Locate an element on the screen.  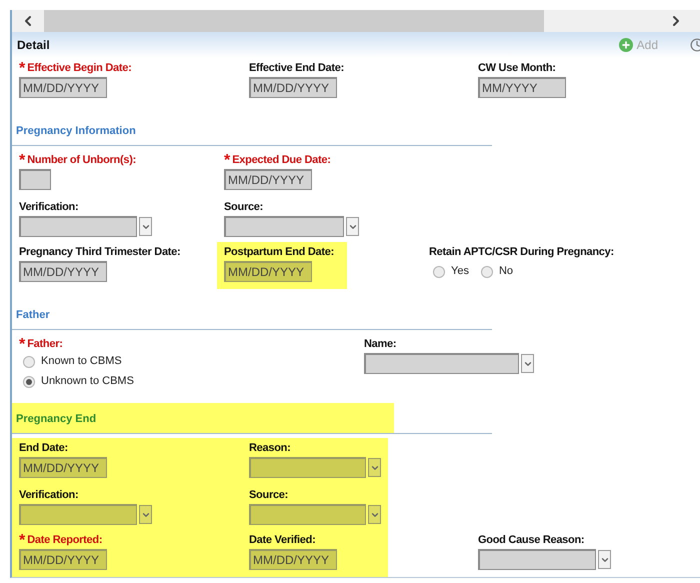
field-label: Postpartum End Date: is located at coordinates (279, 252).